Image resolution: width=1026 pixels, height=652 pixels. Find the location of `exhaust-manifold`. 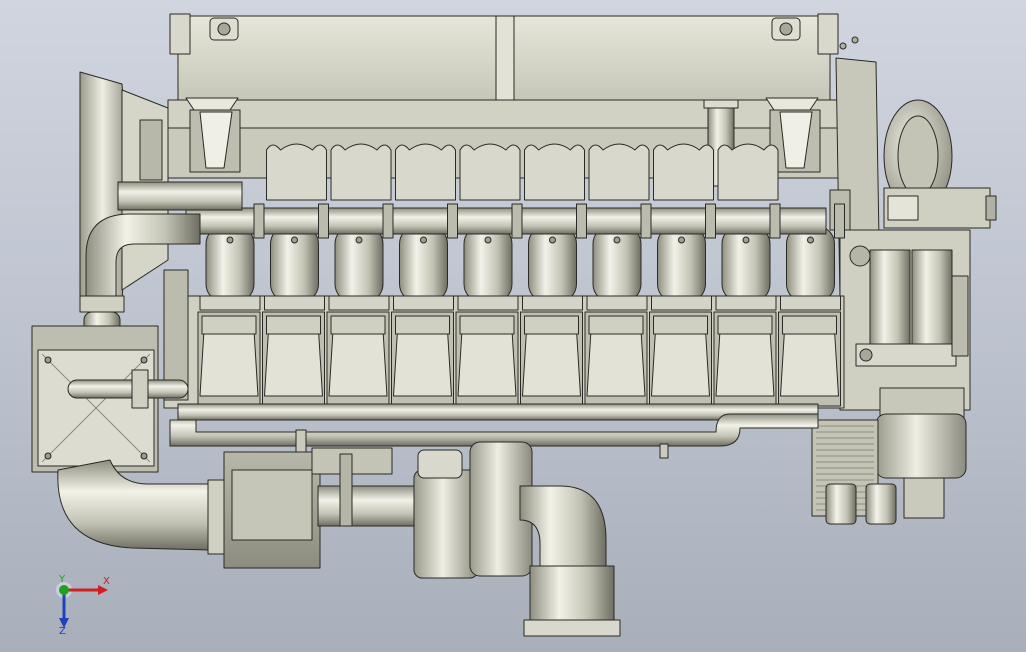

exhaust-manifold is located at coordinates (515, 221).